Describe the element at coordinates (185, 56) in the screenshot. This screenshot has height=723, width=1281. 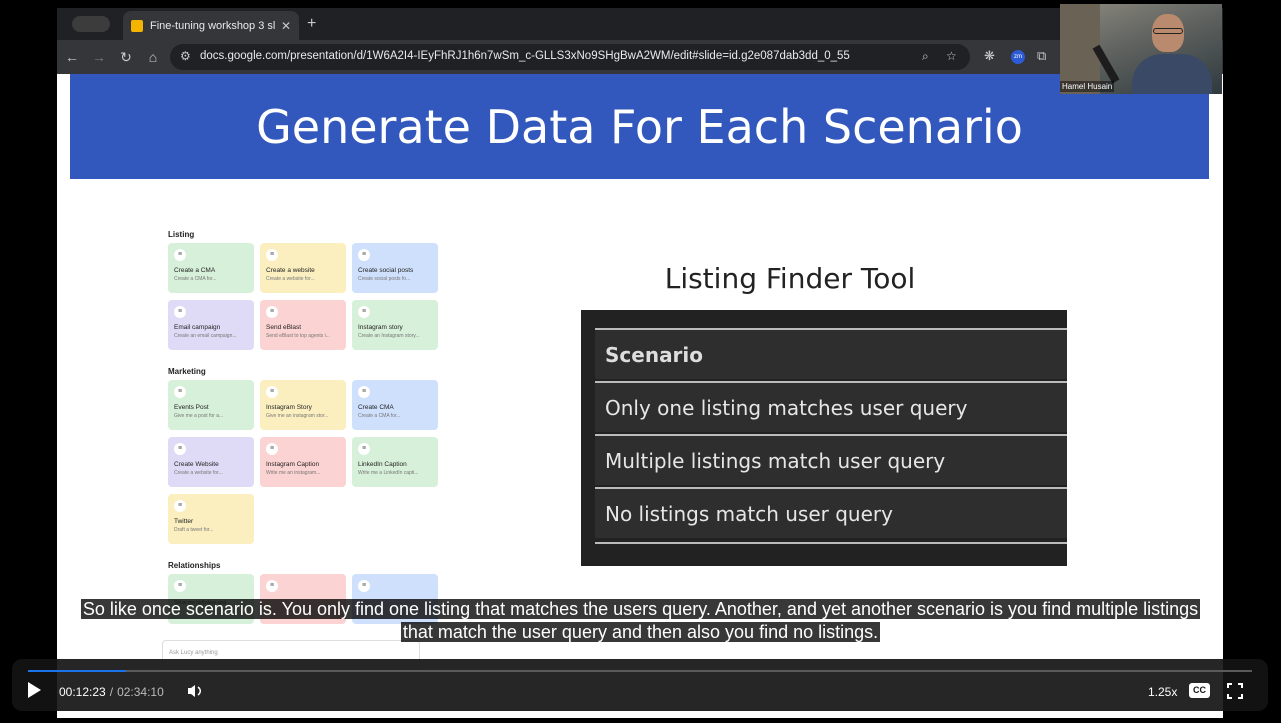
I see `site-settings-icon: ⚙` at that location.